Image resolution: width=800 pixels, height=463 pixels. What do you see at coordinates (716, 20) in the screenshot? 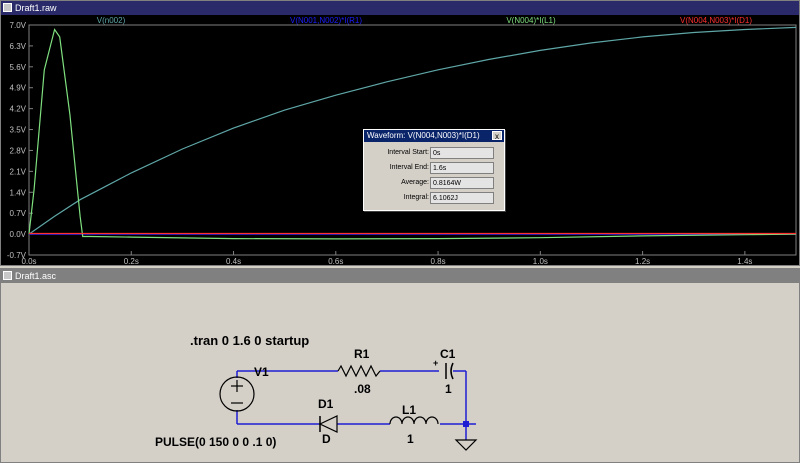
I see `trace-label: V(N004,N003)*I(D1)` at bounding box center [716, 20].